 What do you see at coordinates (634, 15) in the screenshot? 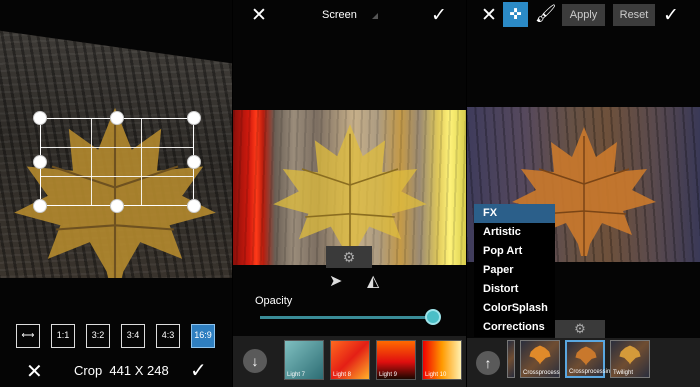
I see `reset-button: Reset` at bounding box center [634, 15].